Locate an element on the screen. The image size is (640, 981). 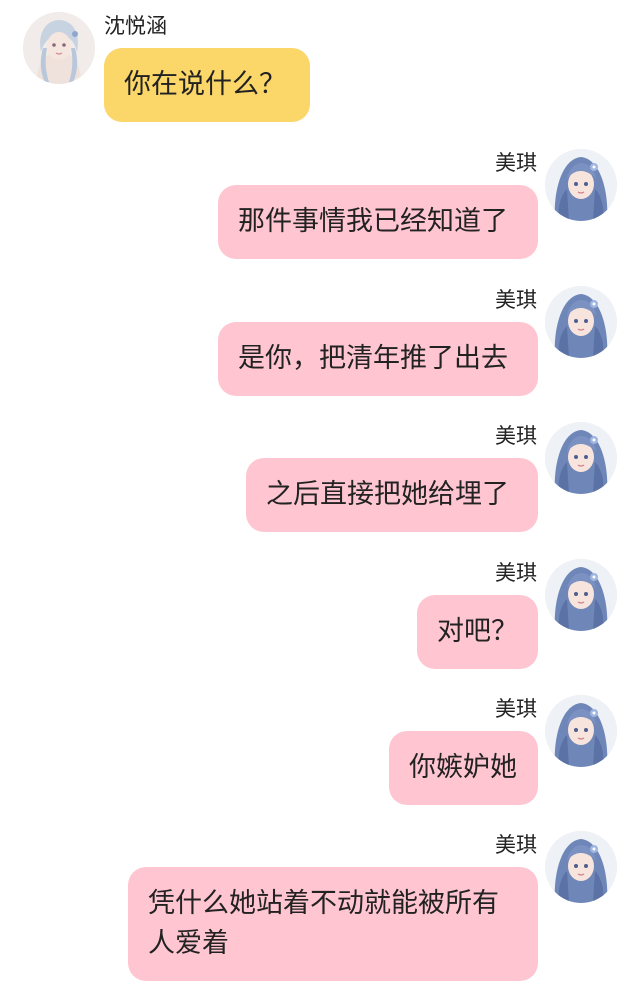
message-bubble: 对吧？ is located at coordinates (477, 632).